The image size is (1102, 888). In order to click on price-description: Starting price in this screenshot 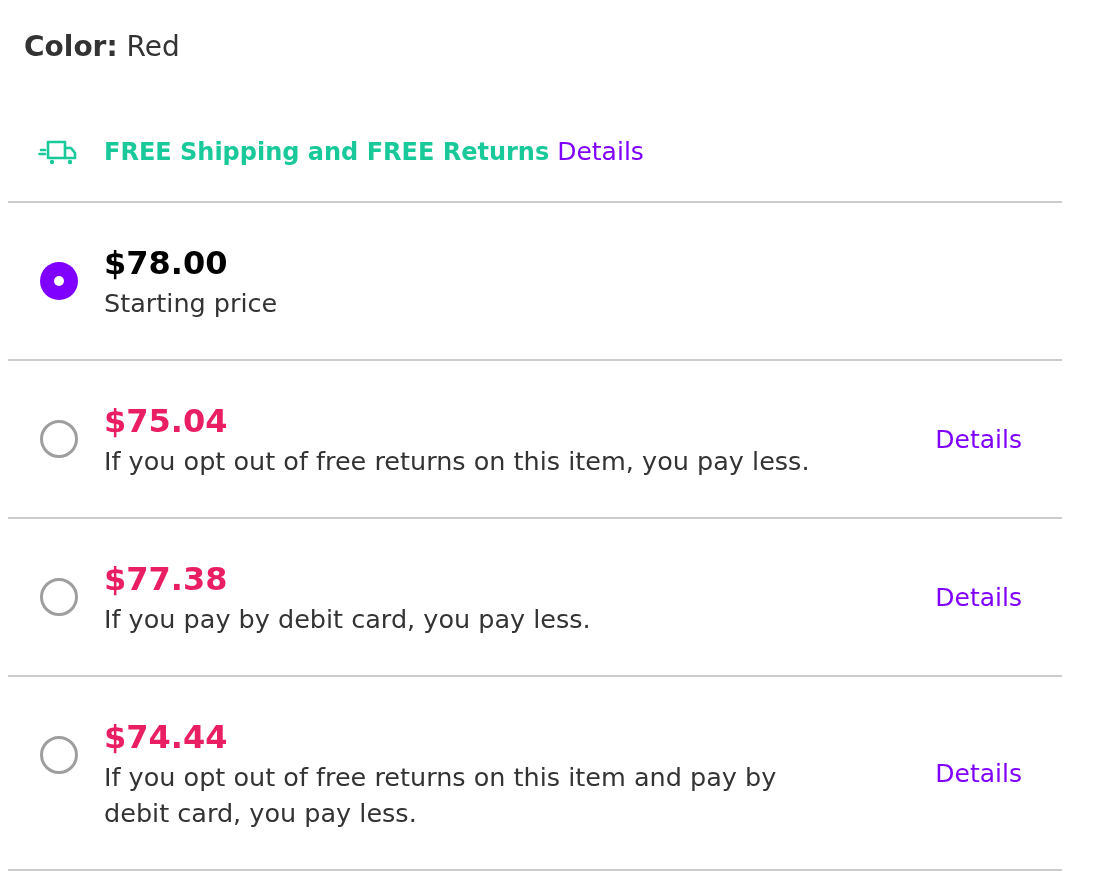, I will do `click(191, 303)`.